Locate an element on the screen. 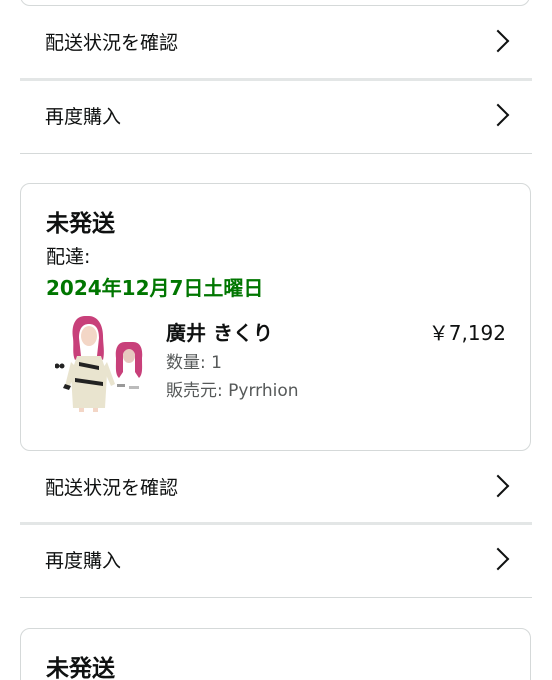  product-quantity: 数量: 1 is located at coordinates (194, 363).